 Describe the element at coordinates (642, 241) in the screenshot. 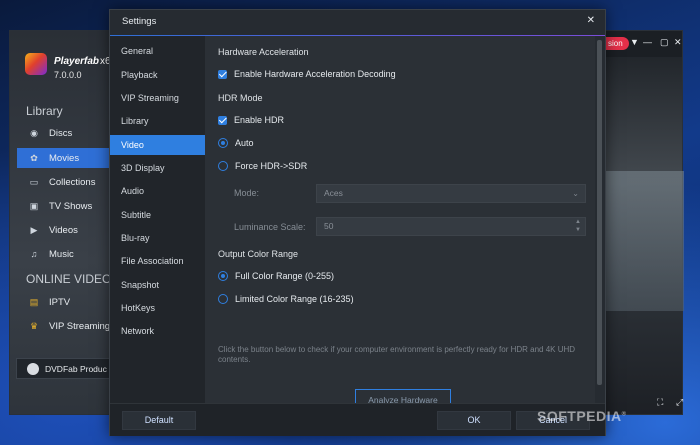

I see `background-artwork` at that location.